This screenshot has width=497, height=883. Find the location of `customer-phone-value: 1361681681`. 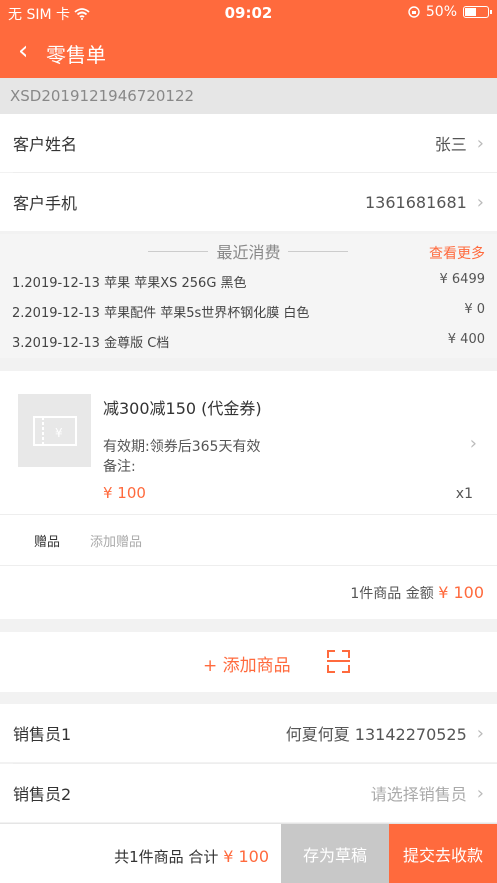

customer-phone-value: 1361681681 is located at coordinates (416, 202).